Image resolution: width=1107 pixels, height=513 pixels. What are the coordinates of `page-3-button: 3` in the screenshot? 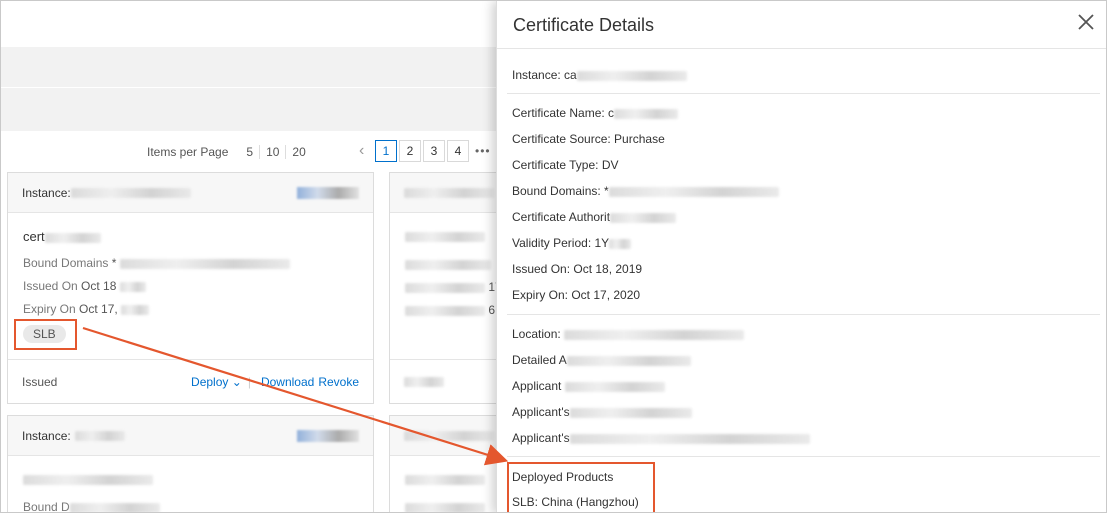 It's located at (434, 151).